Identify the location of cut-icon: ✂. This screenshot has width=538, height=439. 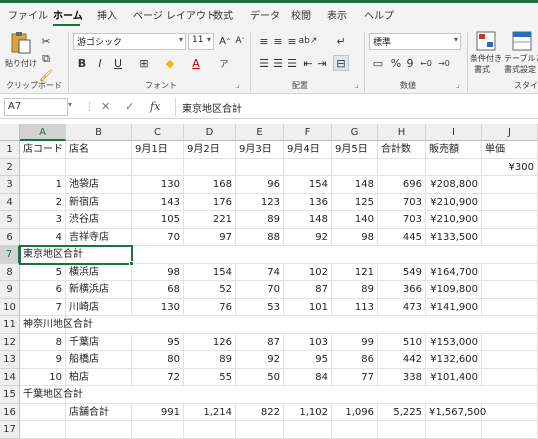
(46, 41).